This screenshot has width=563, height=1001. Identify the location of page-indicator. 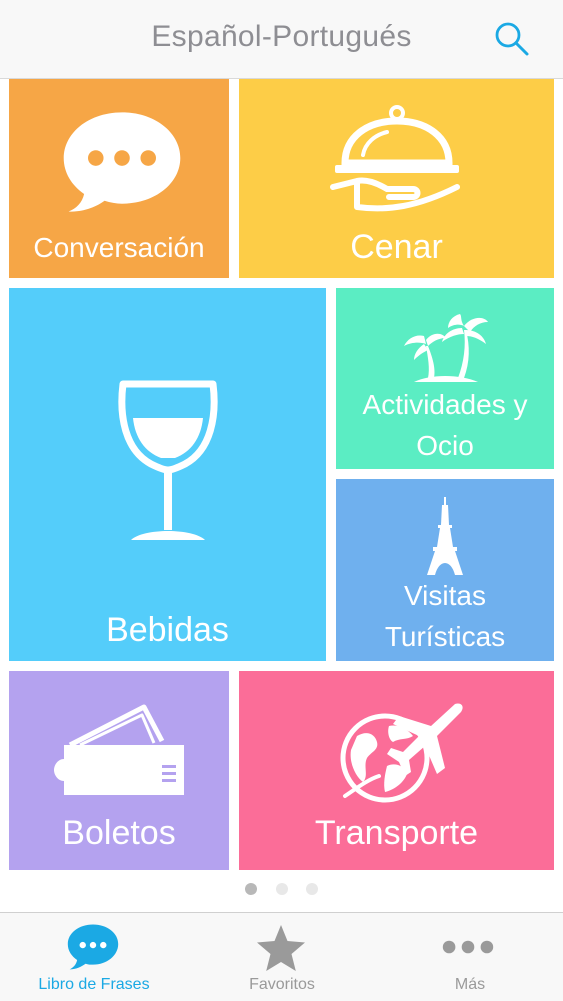
(281, 891).